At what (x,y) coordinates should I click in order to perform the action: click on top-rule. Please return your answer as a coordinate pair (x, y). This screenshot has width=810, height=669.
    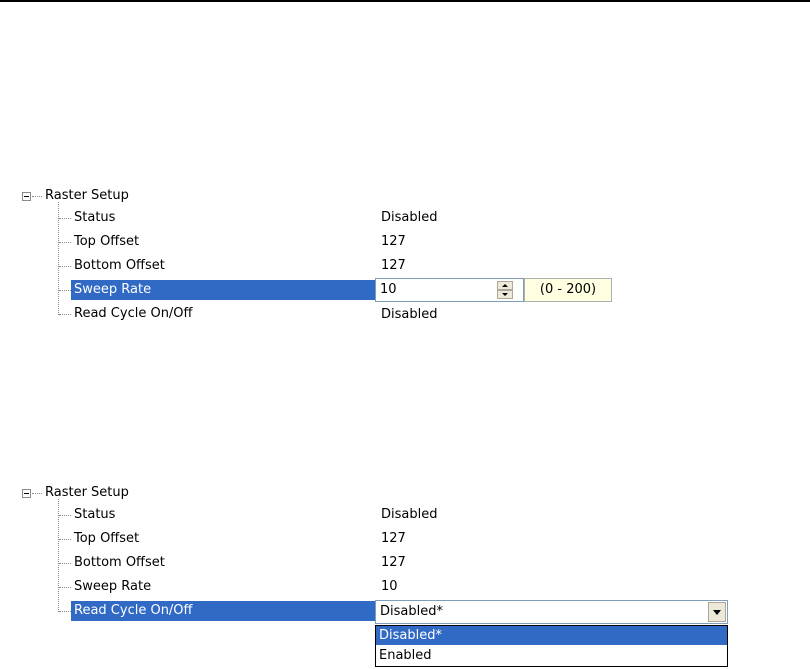
    Looking at the image, I should click on (405, 1).